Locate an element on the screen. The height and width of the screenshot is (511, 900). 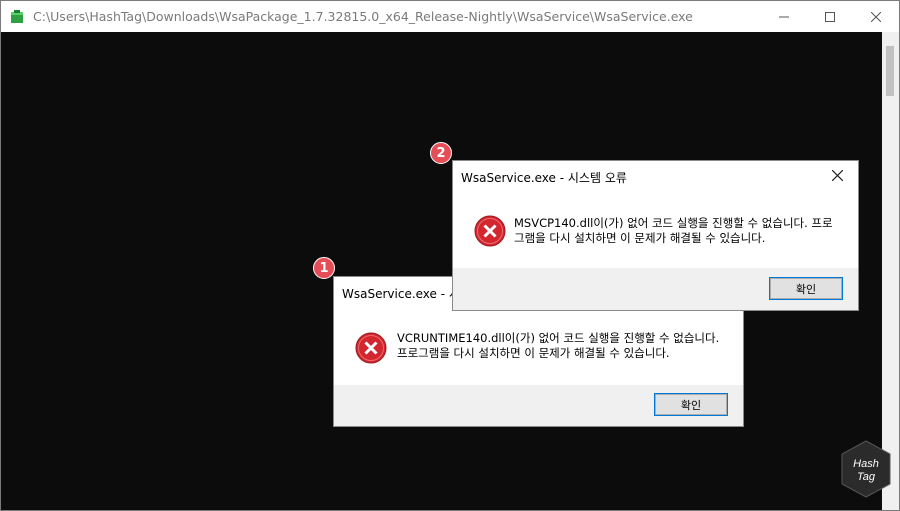
hashtag-logo: Hash Tag is located at coordinates (866, 469).